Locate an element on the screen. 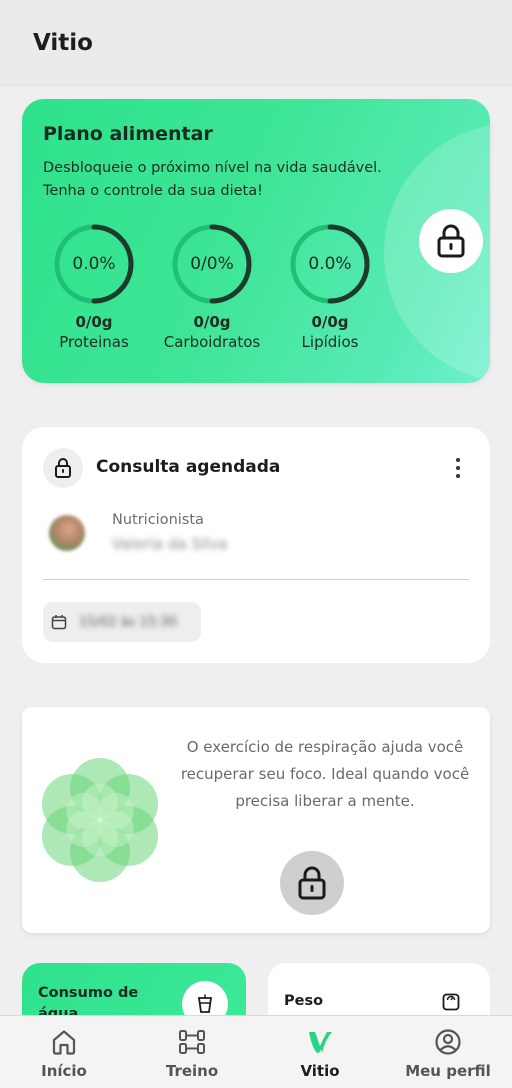 The height and width of the screenshot is (1088, 512). macro-percent: 0/0% is located at coordinates (212, 264).